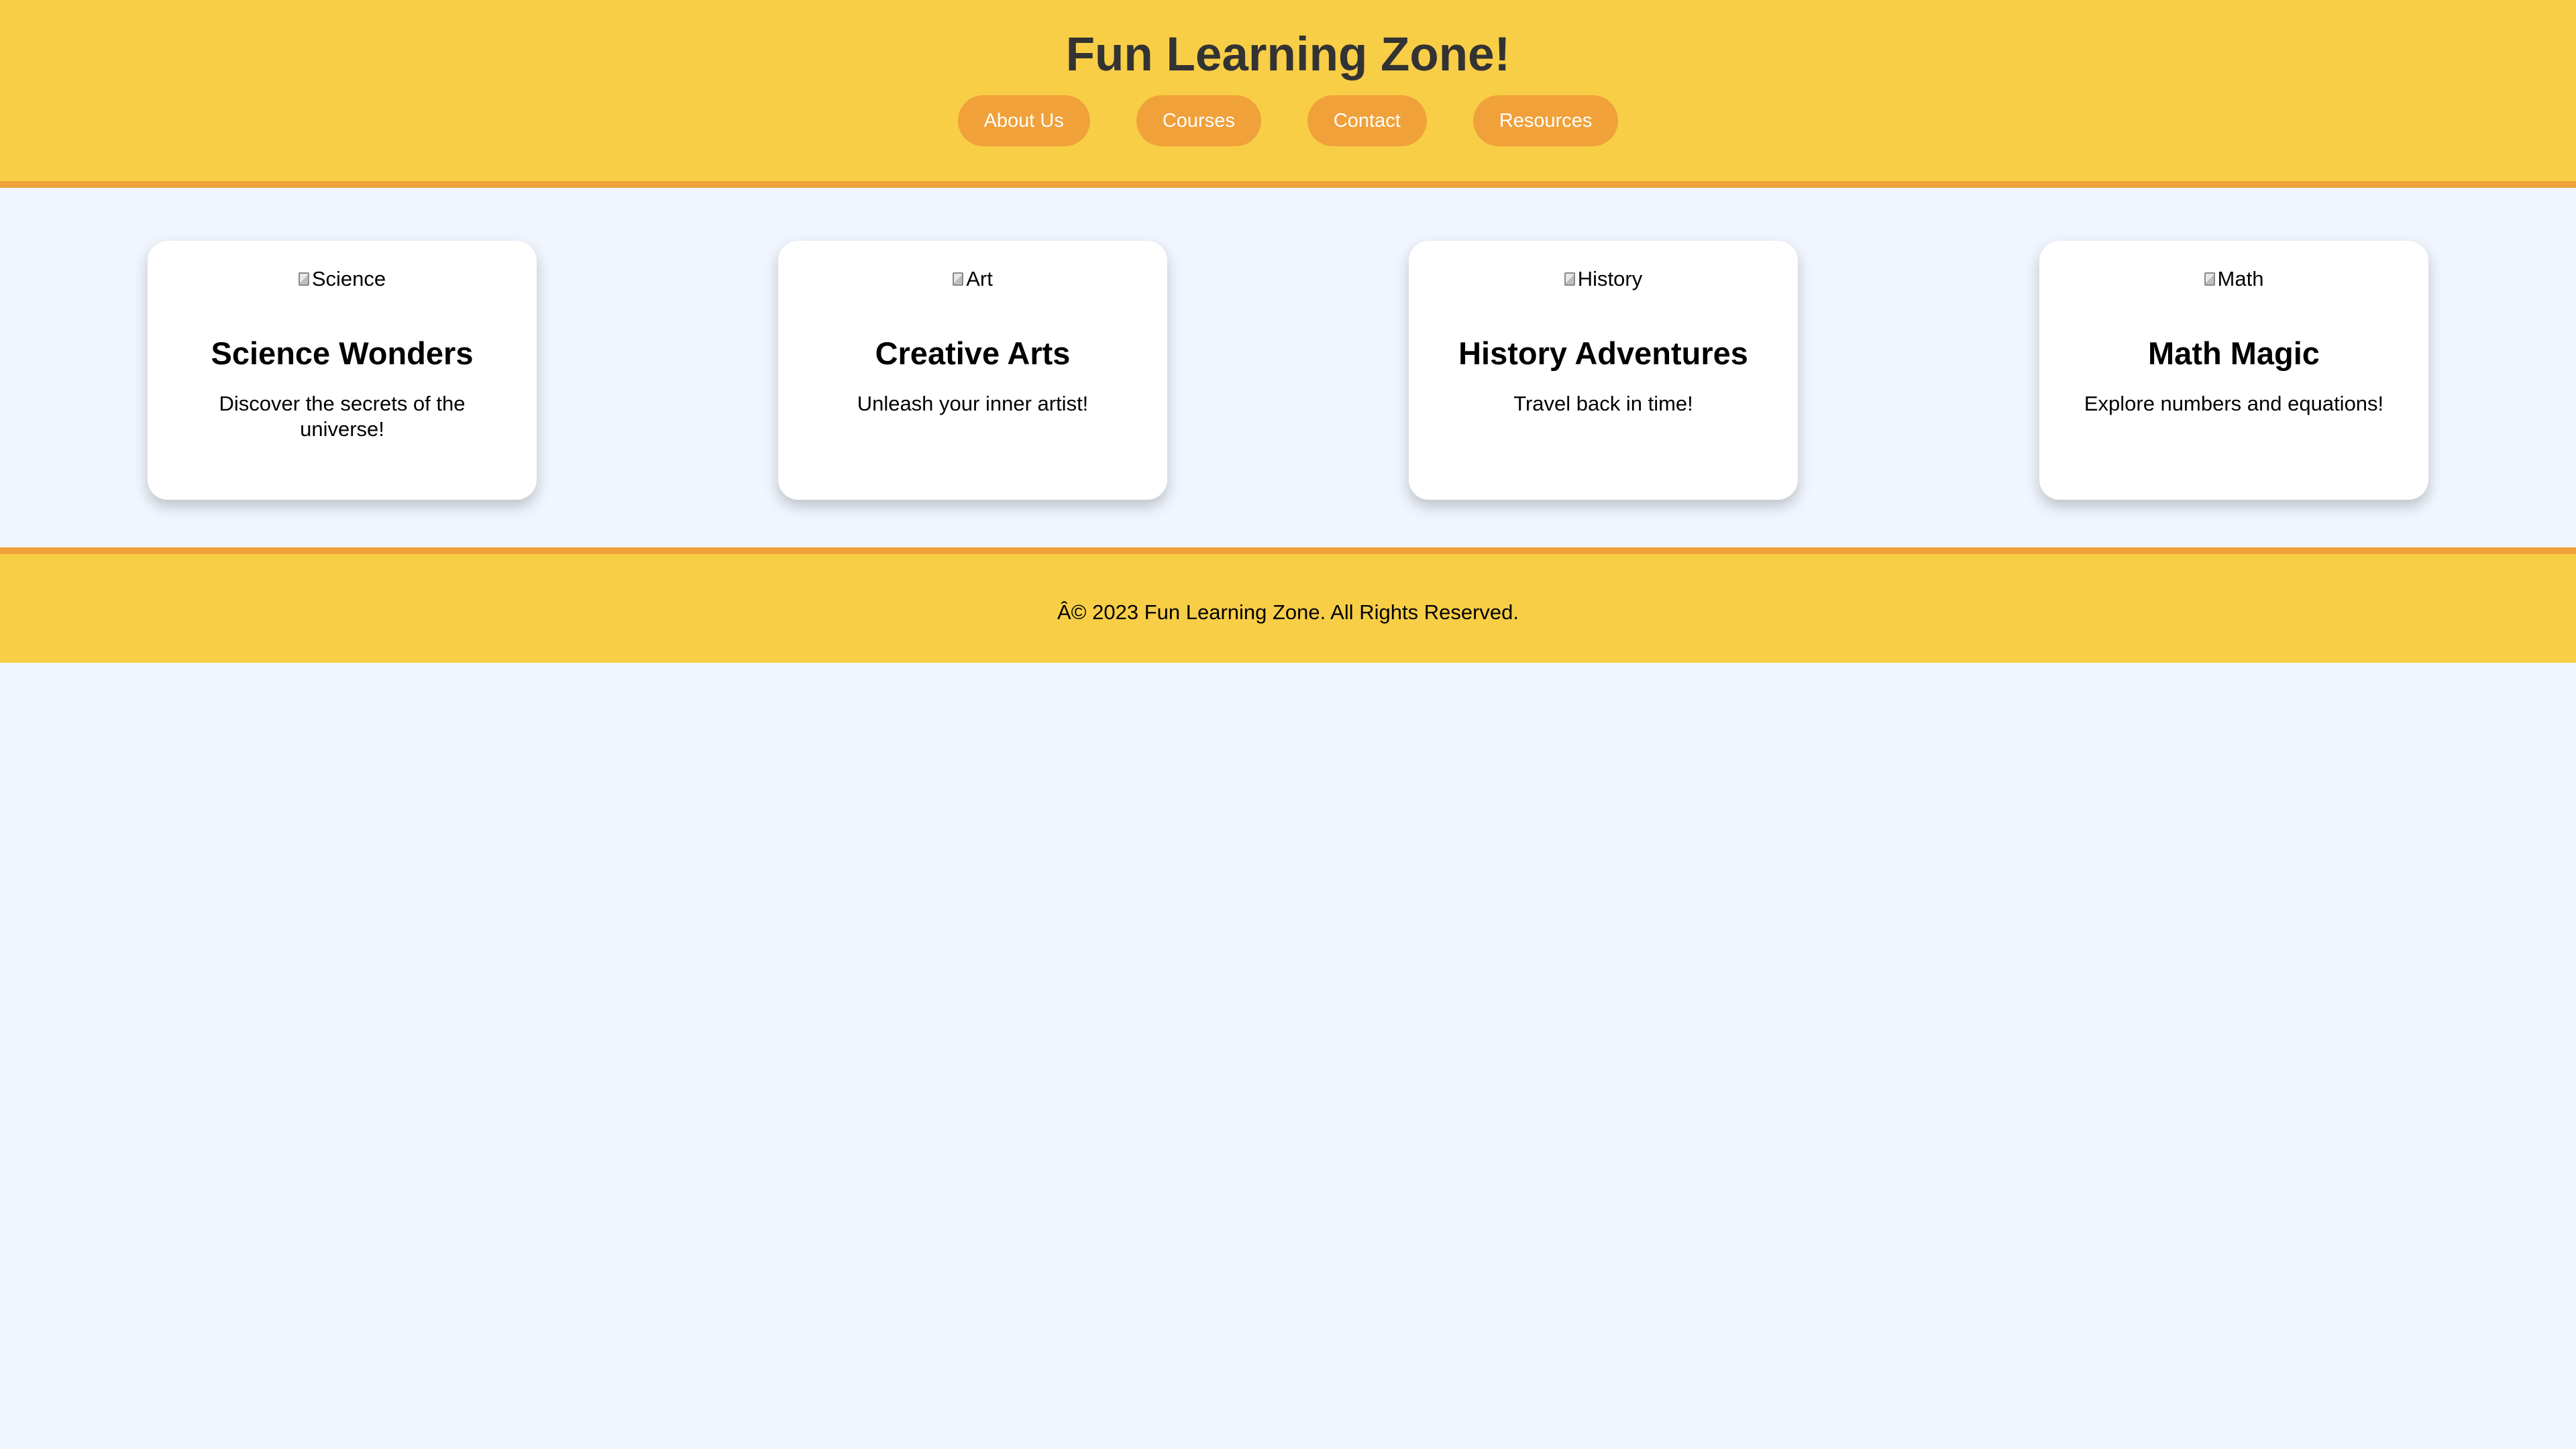 The image size is (2576, 1449). I want to click on card-description: Travel back in time!, so click(1603, 403).